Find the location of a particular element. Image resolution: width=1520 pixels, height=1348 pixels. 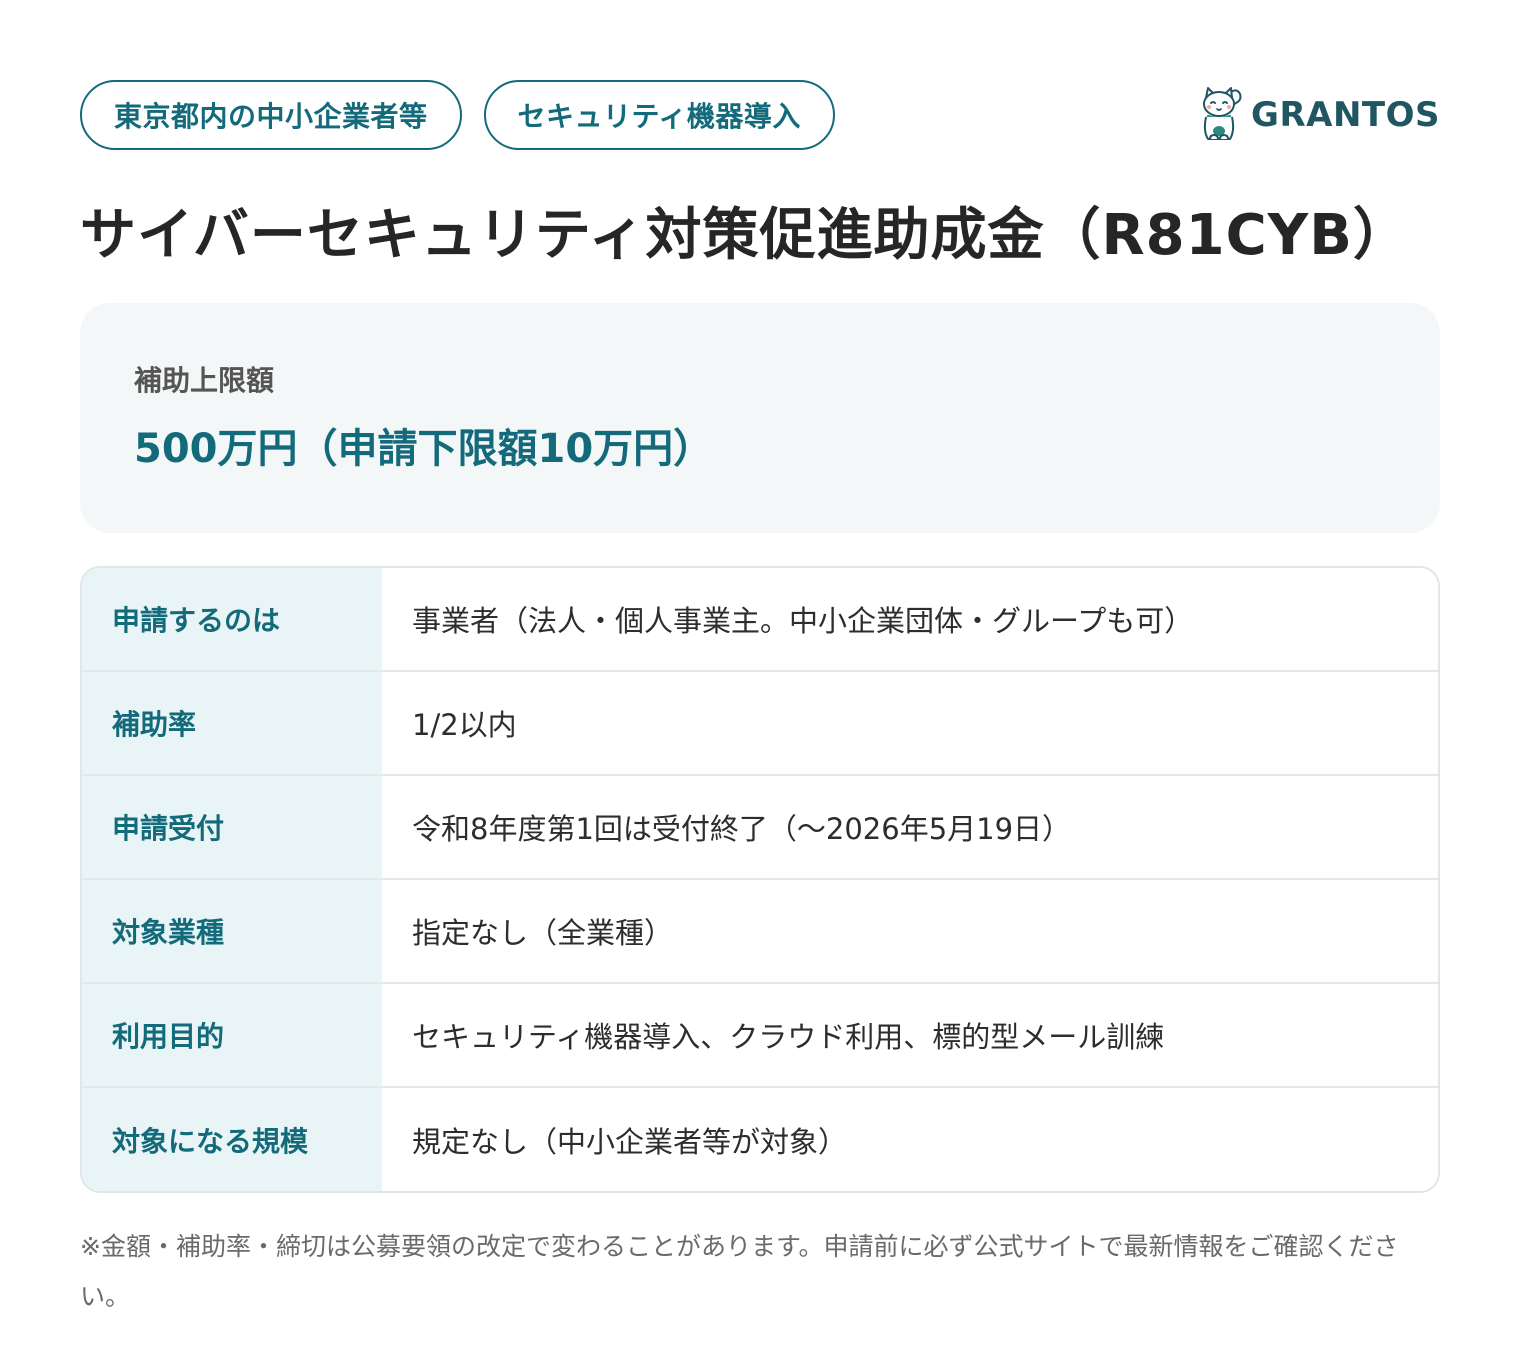

max-amount-label: 補助上限額 is located at coordinates (204, 380).